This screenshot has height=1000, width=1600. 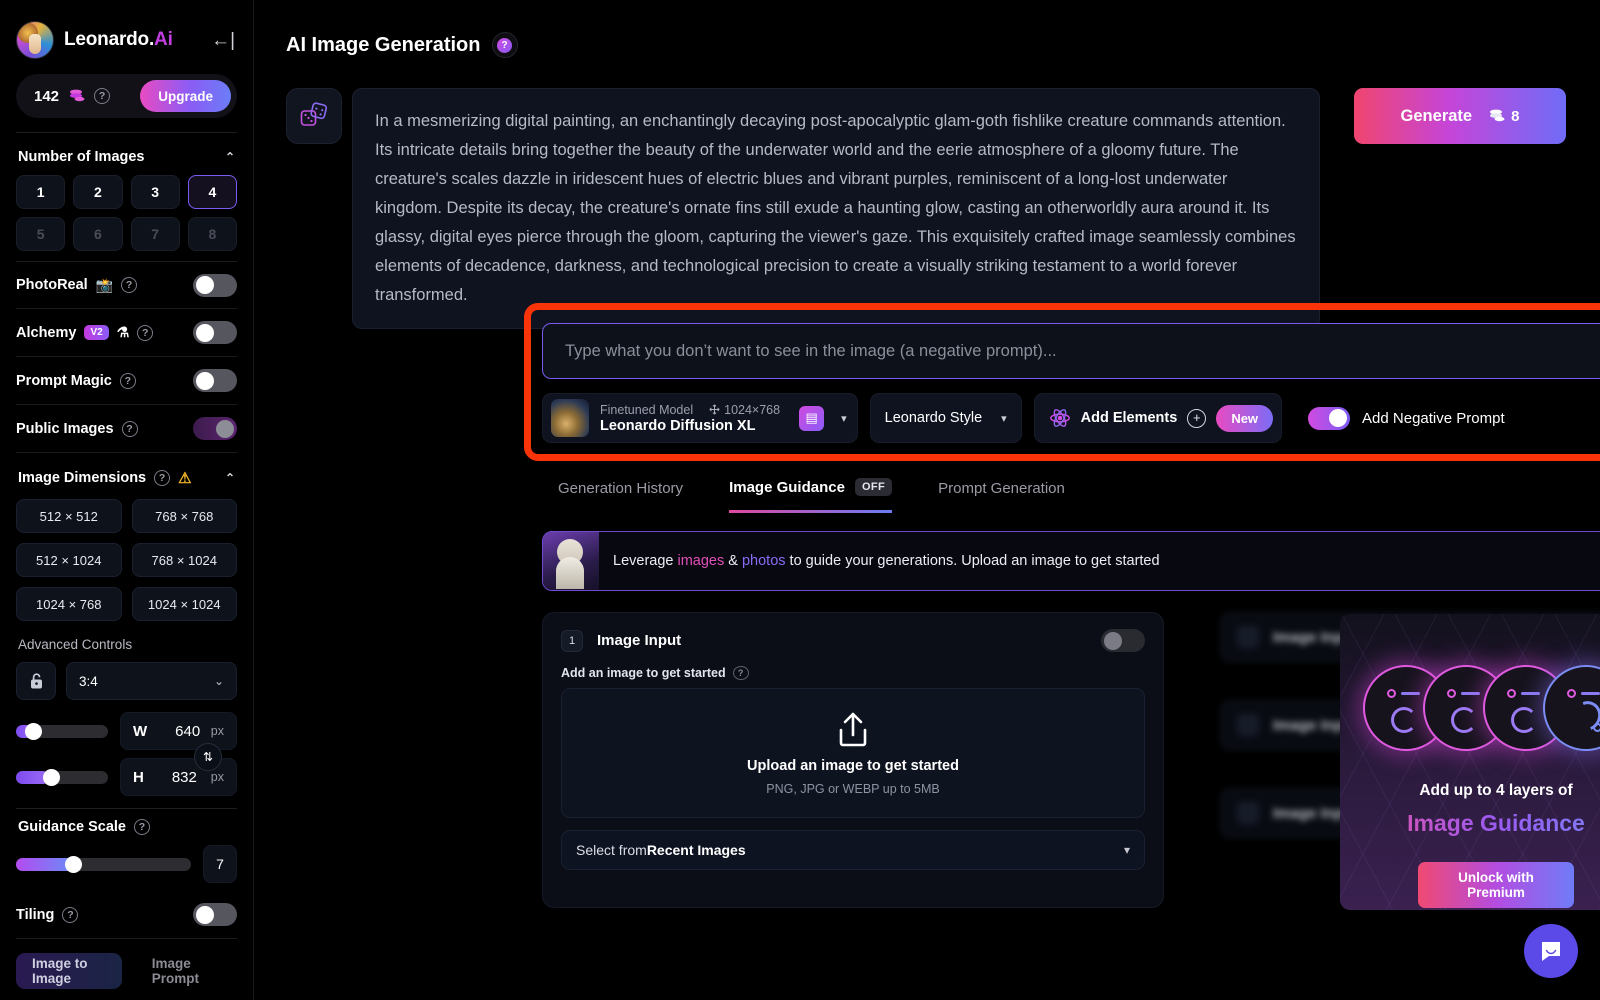 I want to click on public-images-help-icon: ?, so click(x=129, y=428).